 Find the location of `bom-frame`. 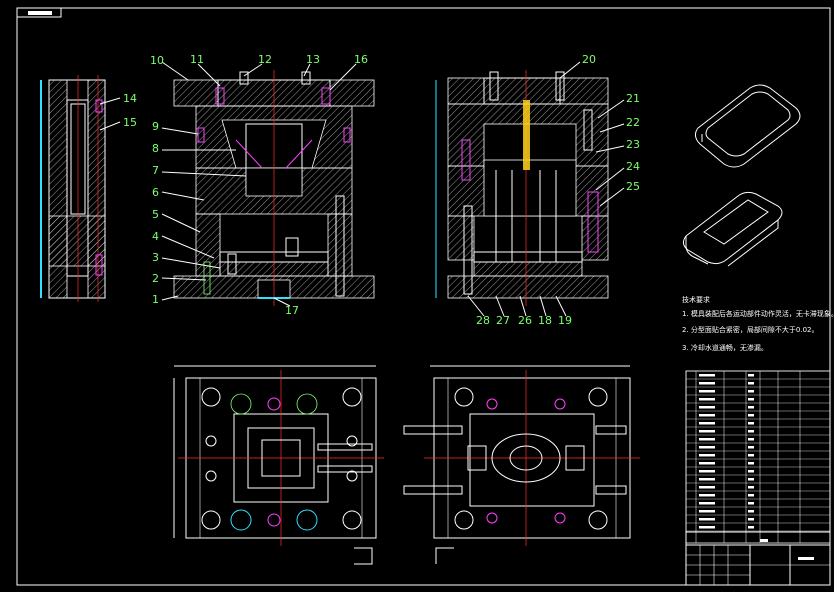

bom-frame is located at coordinates (758, 457).